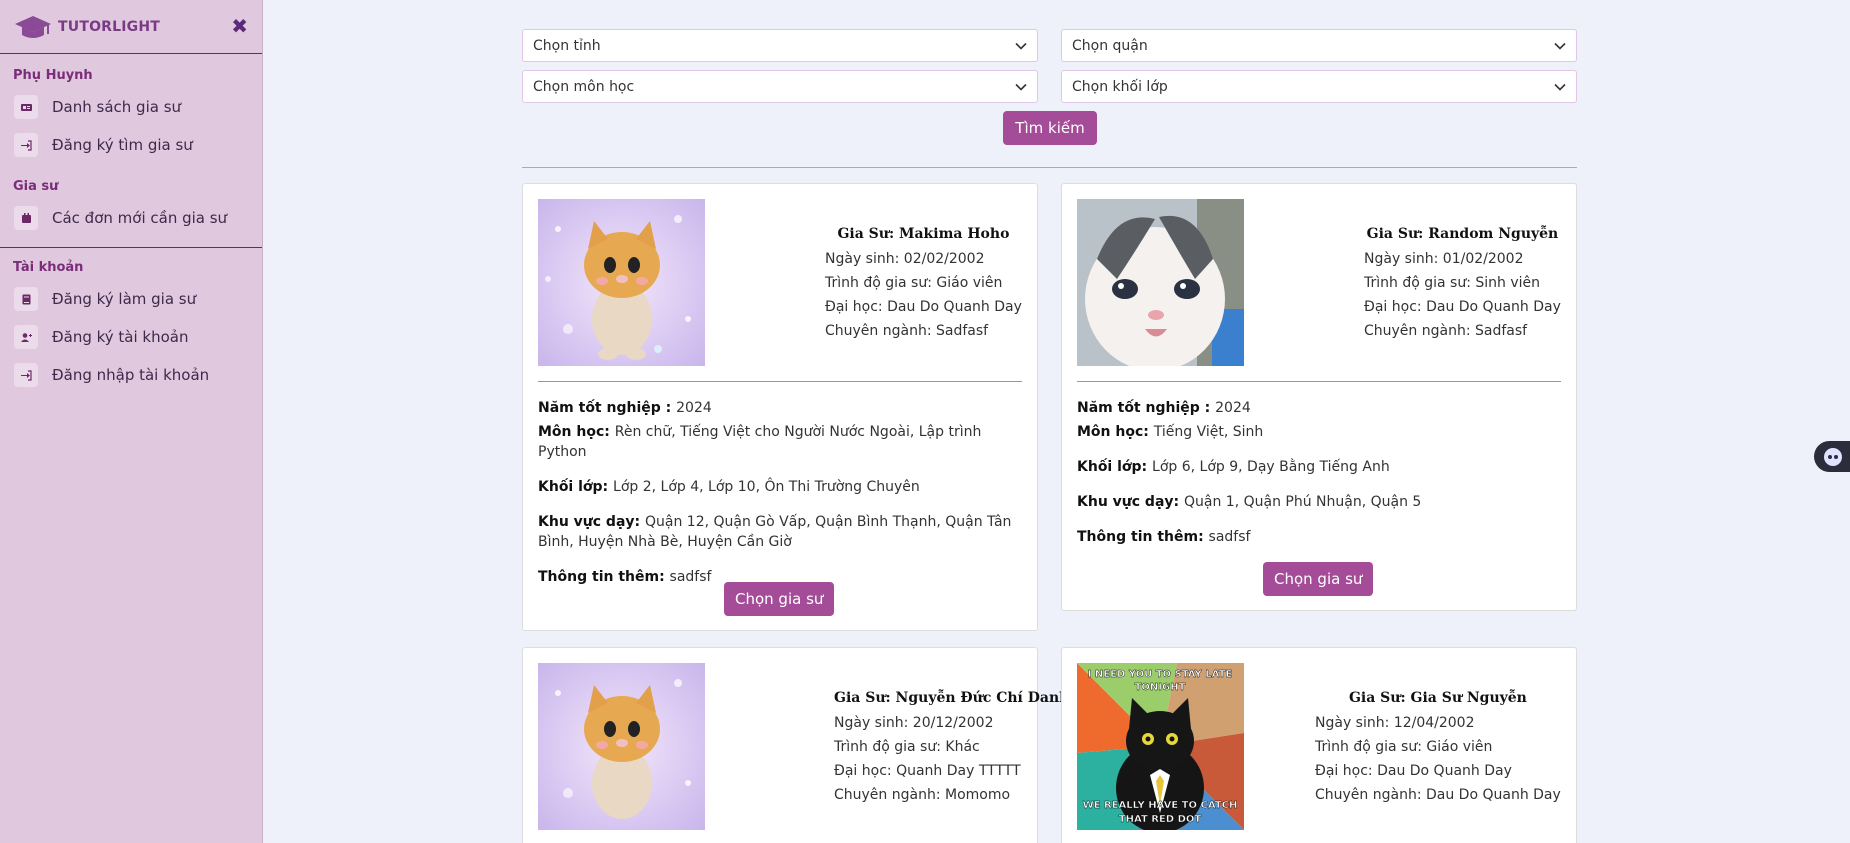  Describe the element at coordinates (36, 186) in the screenshot. I see `section-title-tutor: Gia sư` at that location.